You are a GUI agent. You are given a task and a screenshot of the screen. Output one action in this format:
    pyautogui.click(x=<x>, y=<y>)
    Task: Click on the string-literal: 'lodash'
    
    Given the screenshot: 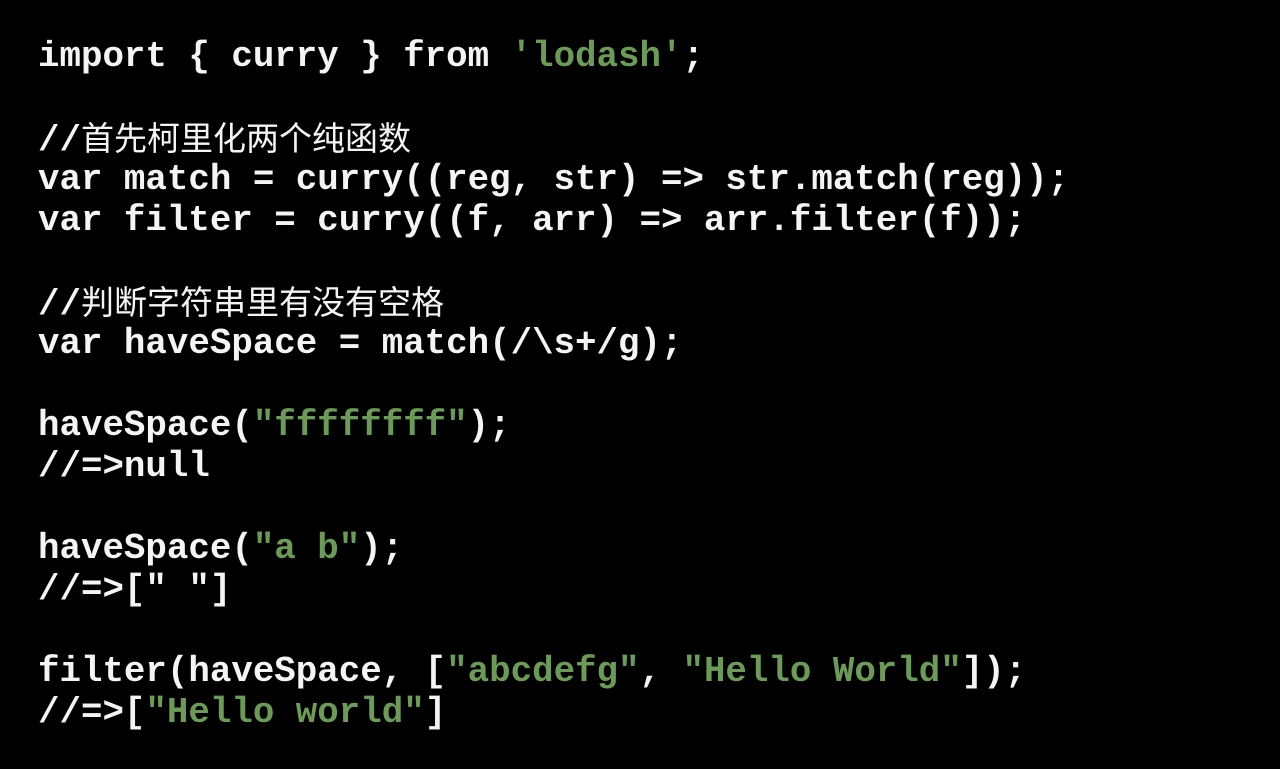 What is the action you would take?
    pyautogui.click(x=596, y=56)
    